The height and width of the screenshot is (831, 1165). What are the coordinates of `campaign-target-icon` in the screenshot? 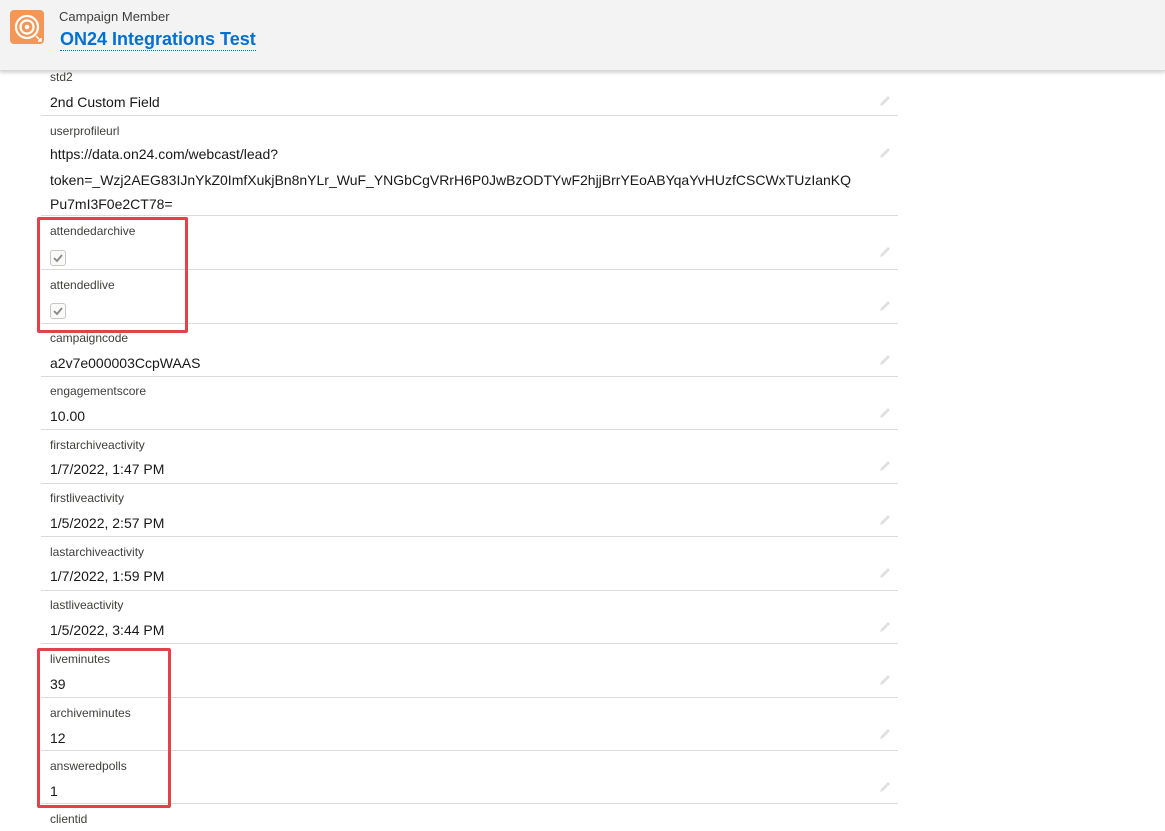 It's located at (27, 27).